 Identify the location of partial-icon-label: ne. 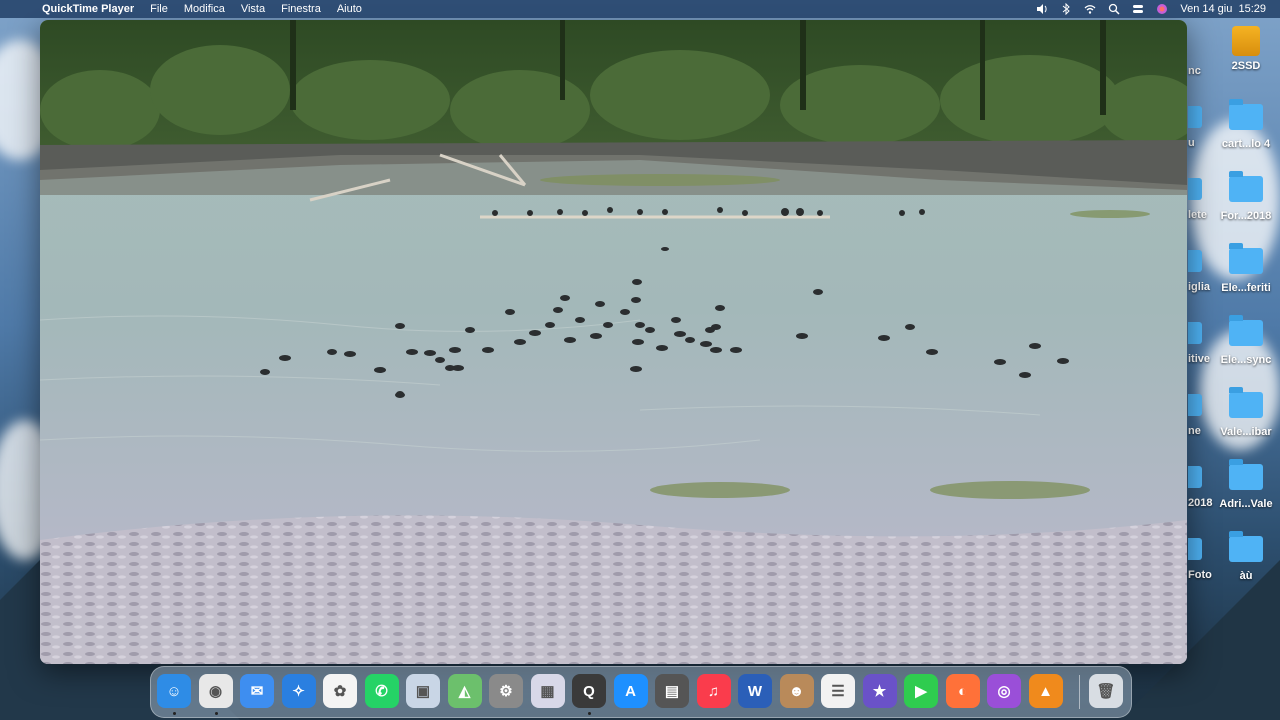
(1194, 431).